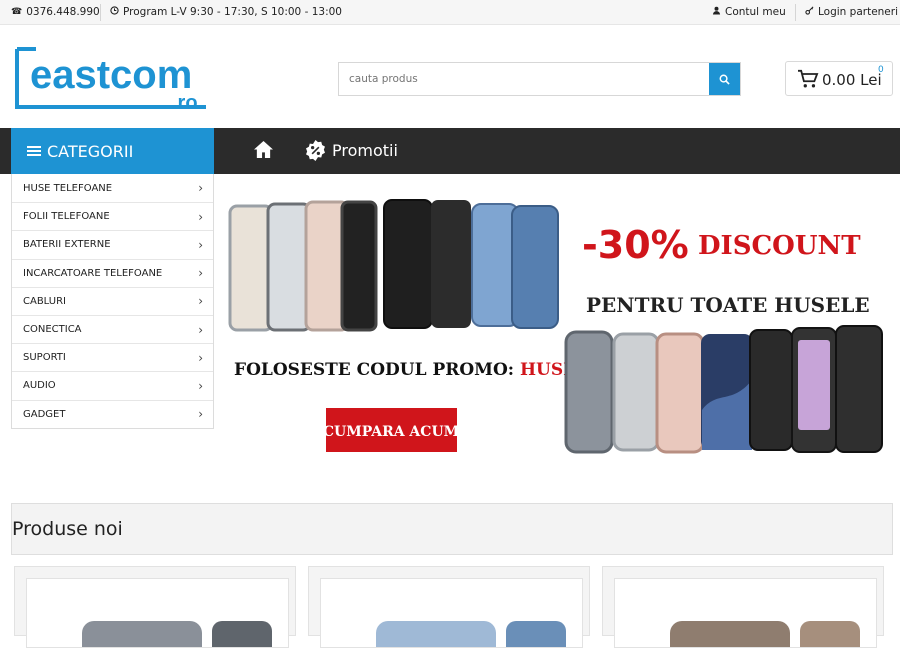  Describe the element at coordinates (17, 12) in the screenshot. I see `phone-icon: ☎` at that location.